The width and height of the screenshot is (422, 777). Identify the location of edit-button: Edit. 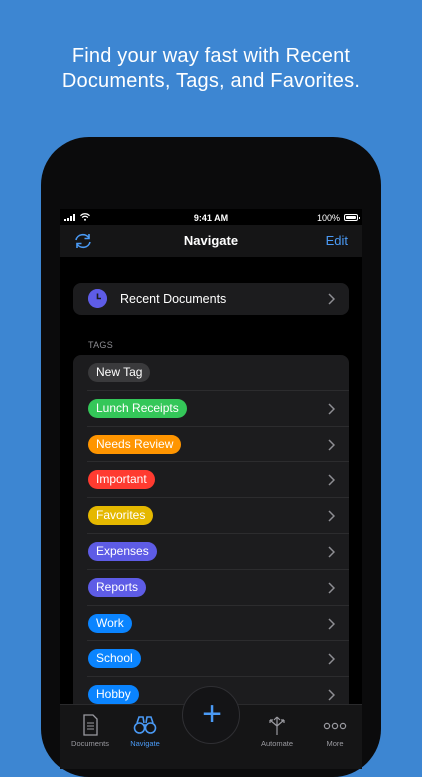
(337, 240).